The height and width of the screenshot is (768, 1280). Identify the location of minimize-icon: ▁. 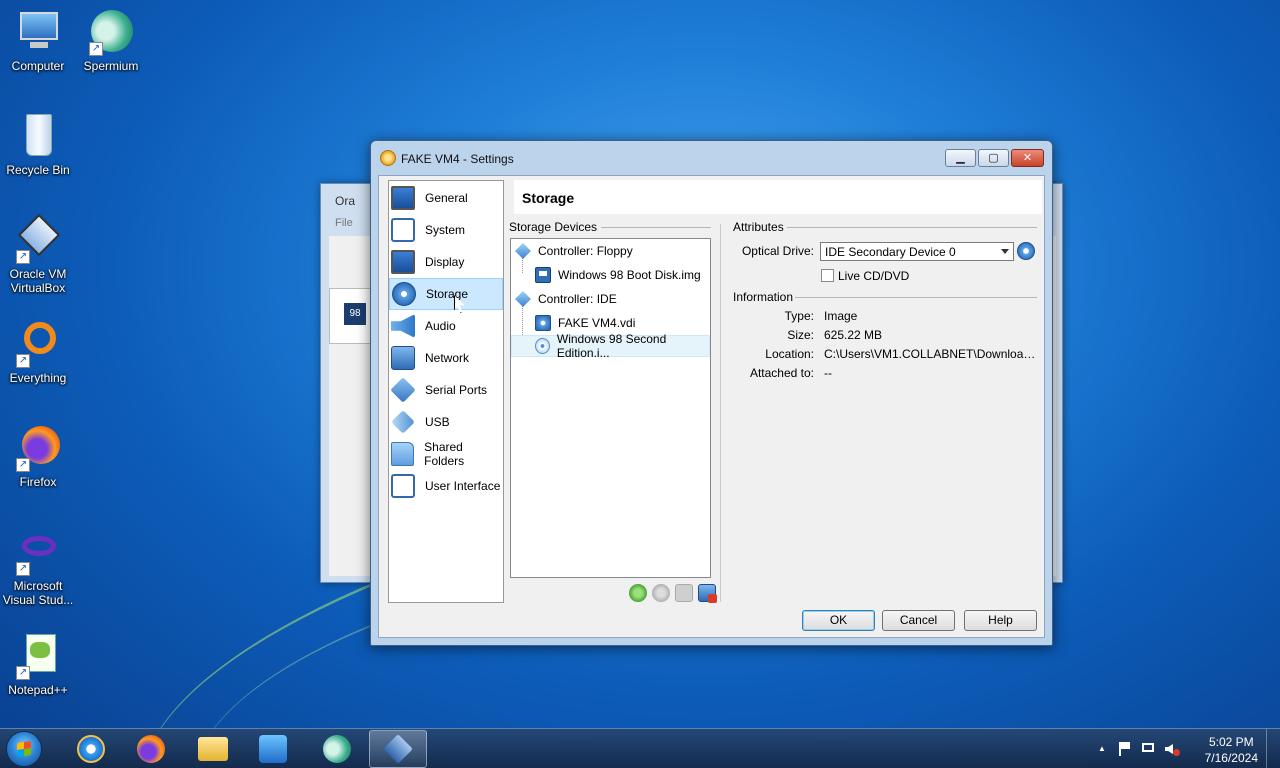
(960, 158).